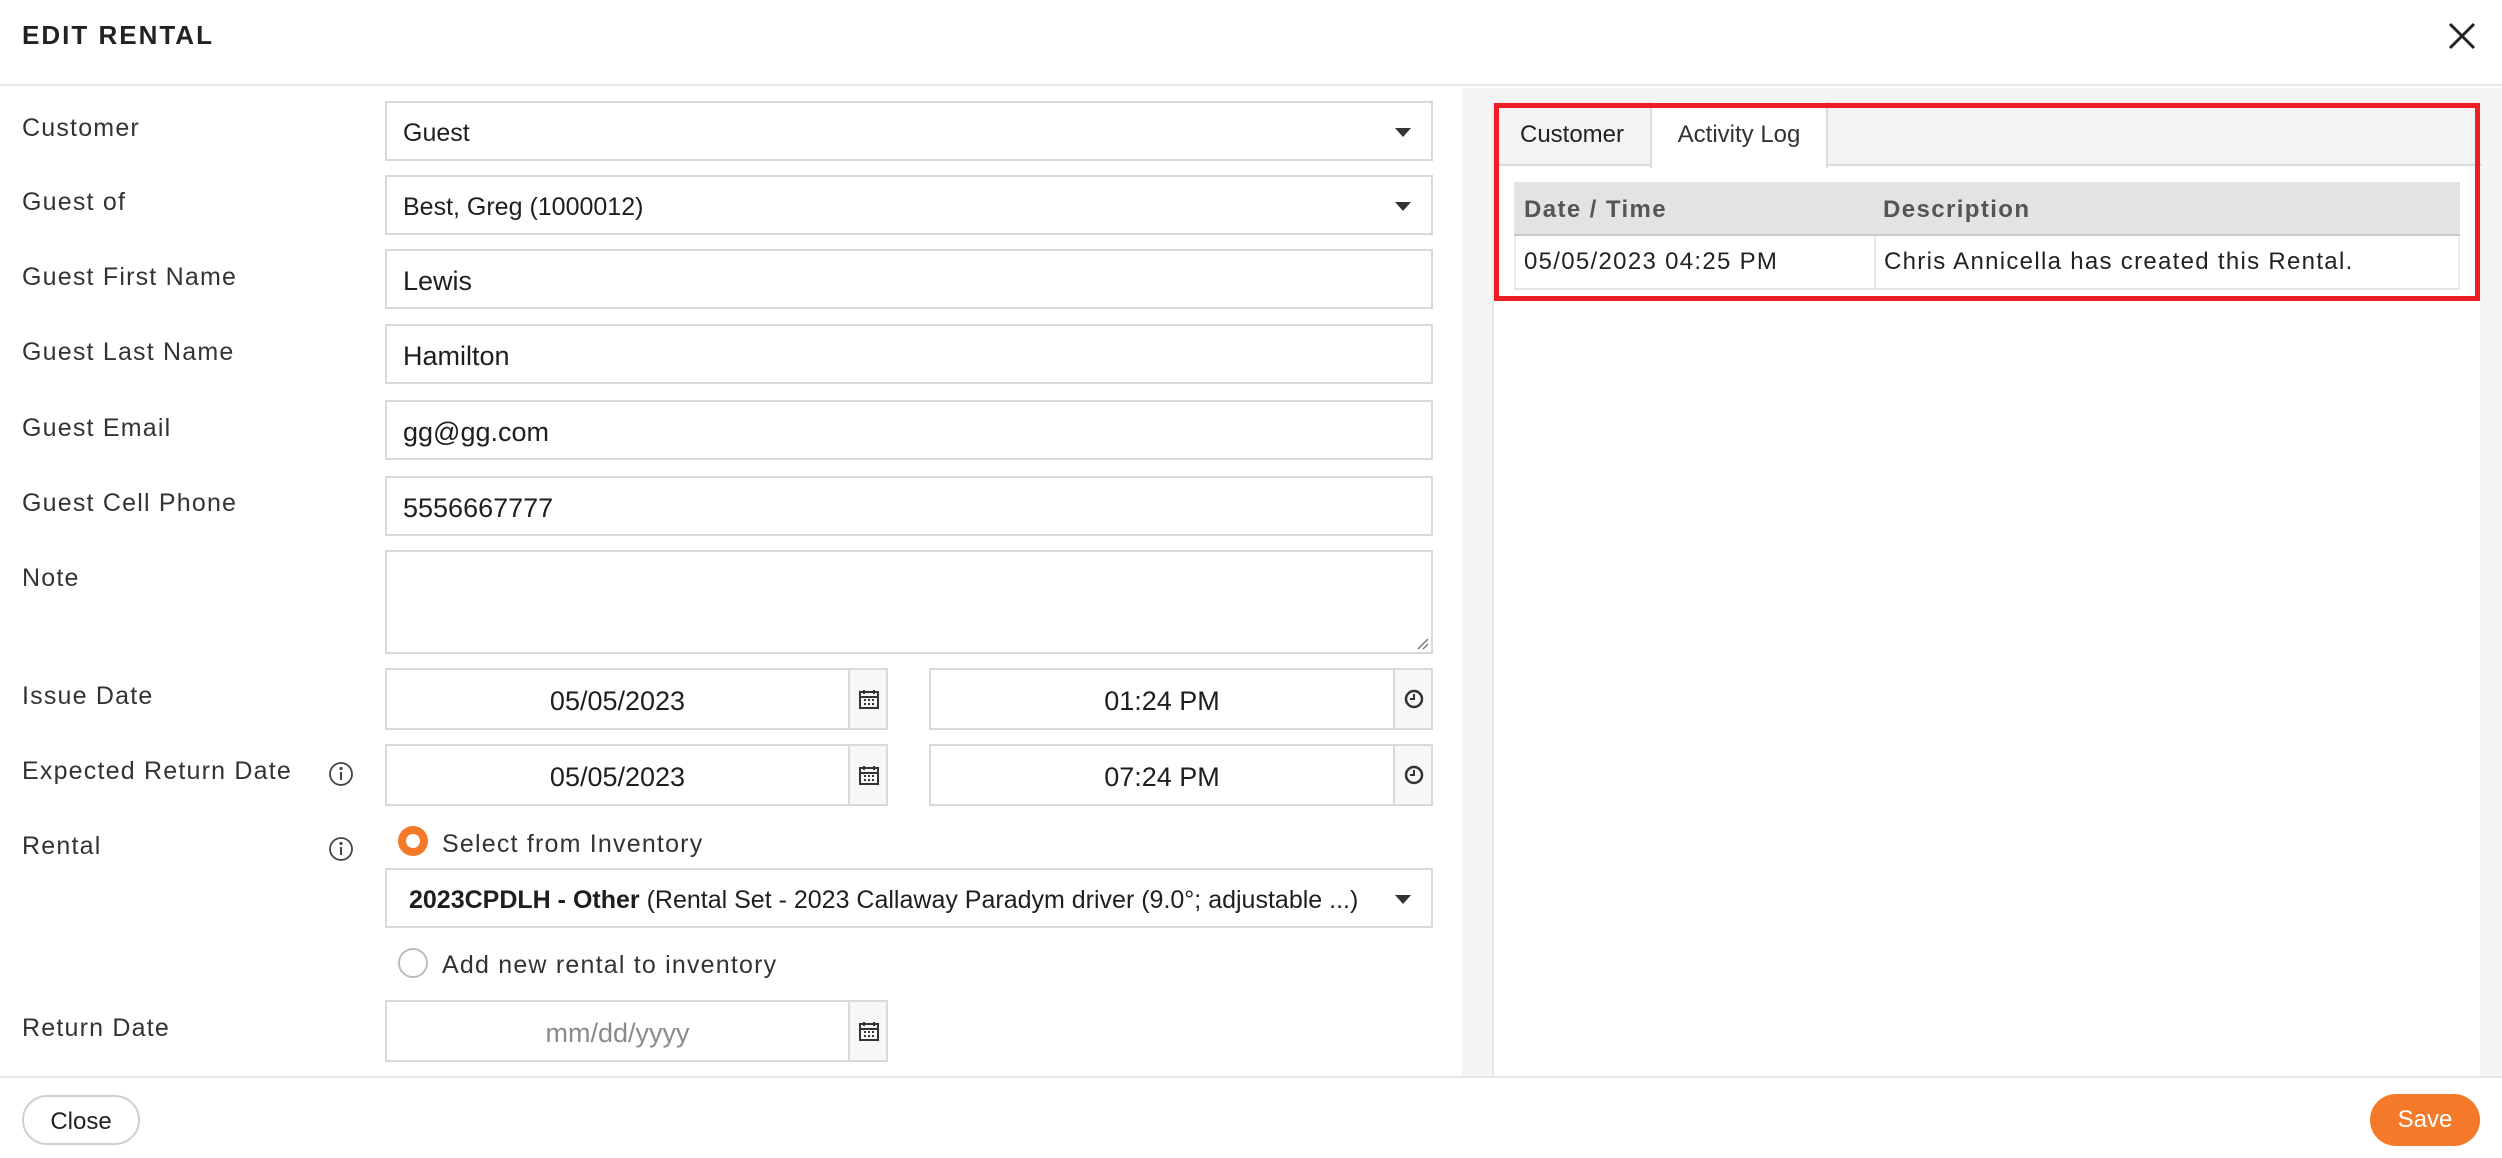  What do you see at coordinates (909, 602) in the screenshot?
I see `note-textarea` at bounding box center [909, 602].